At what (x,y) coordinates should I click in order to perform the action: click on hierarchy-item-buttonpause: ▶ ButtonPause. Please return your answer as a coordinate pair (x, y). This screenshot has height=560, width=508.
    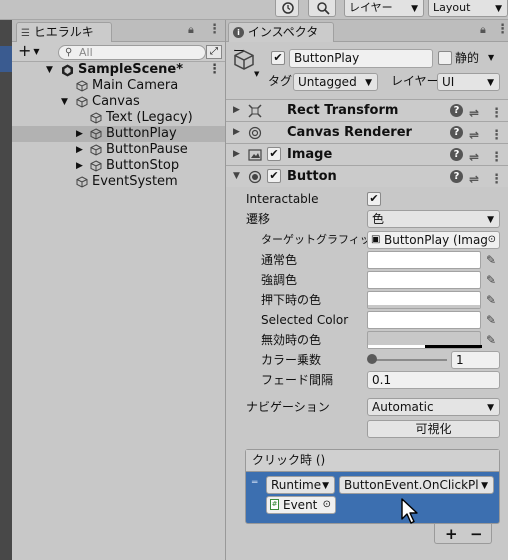
    Looking at the image, I should click on (118, 150).